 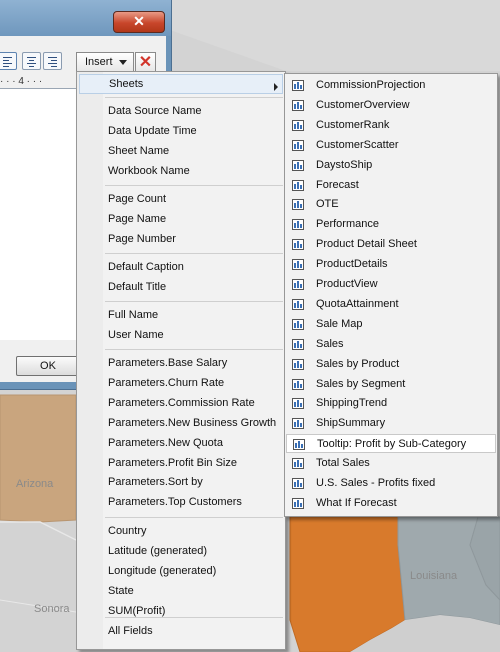 I want to click on delete-icon: ✕, so click(x=145, y=62).